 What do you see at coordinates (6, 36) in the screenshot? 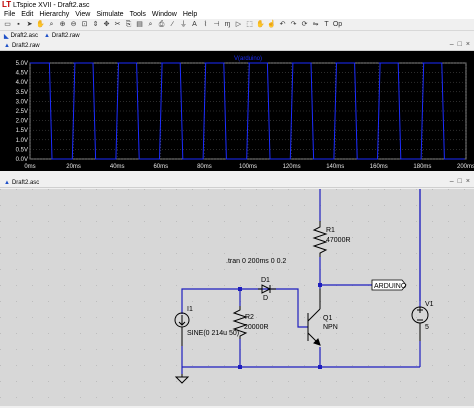
I see `schematic-file-icon: ◣` at bounding box center [6, 36].